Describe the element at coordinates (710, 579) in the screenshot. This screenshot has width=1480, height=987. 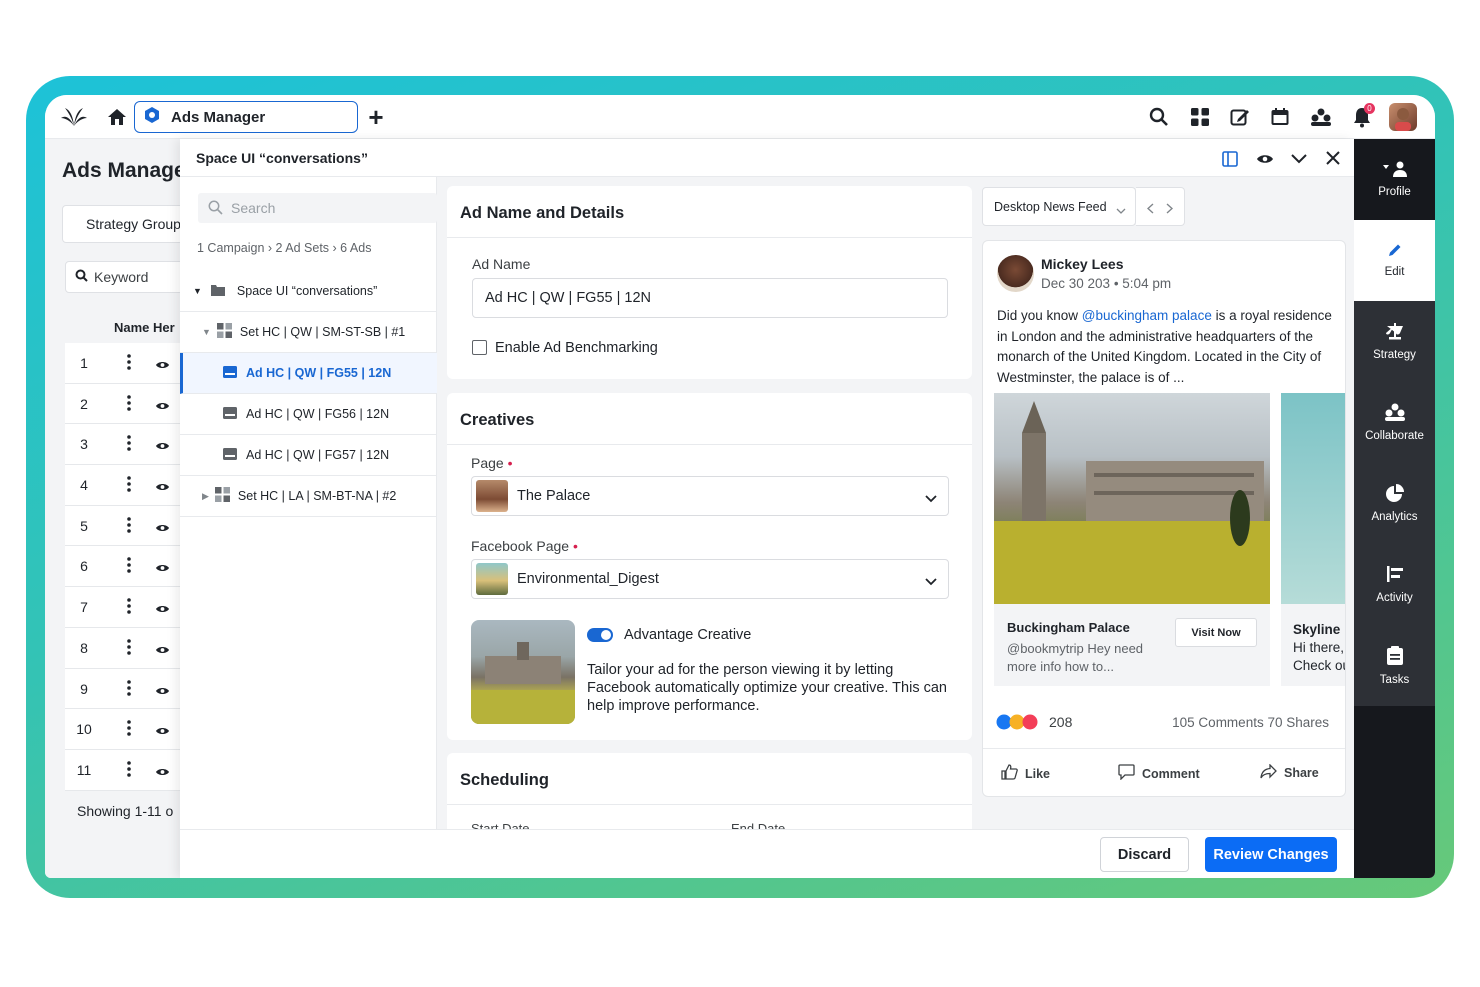
I see `facebook-page-select: Environmental_Digest` at that location.